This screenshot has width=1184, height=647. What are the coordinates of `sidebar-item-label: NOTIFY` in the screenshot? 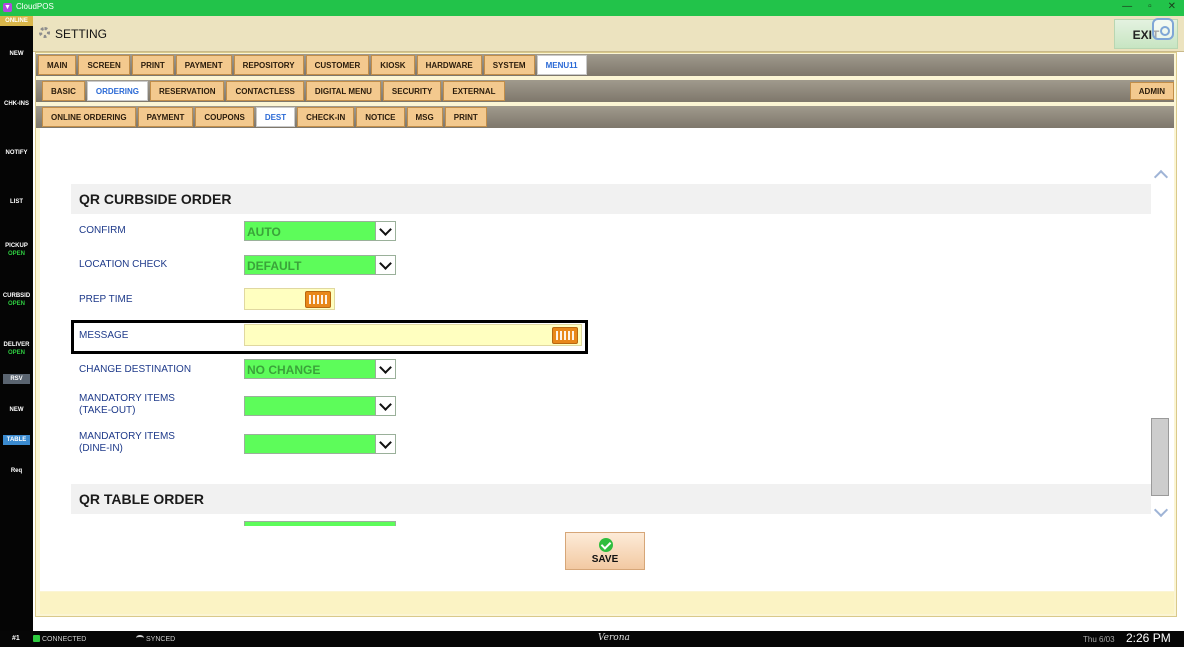 It's located at (16, 153).